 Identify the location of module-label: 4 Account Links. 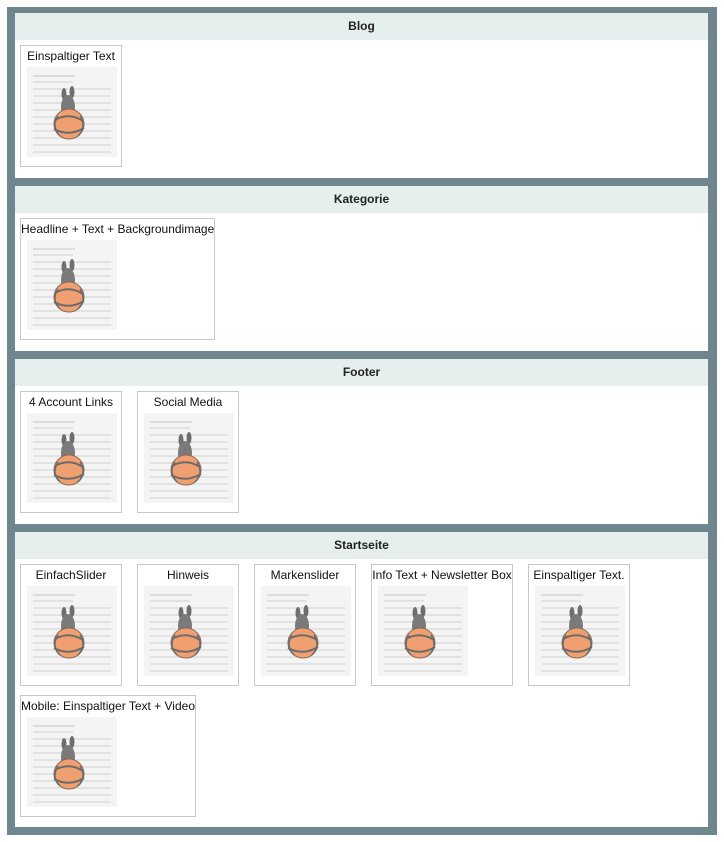
(71, 402).